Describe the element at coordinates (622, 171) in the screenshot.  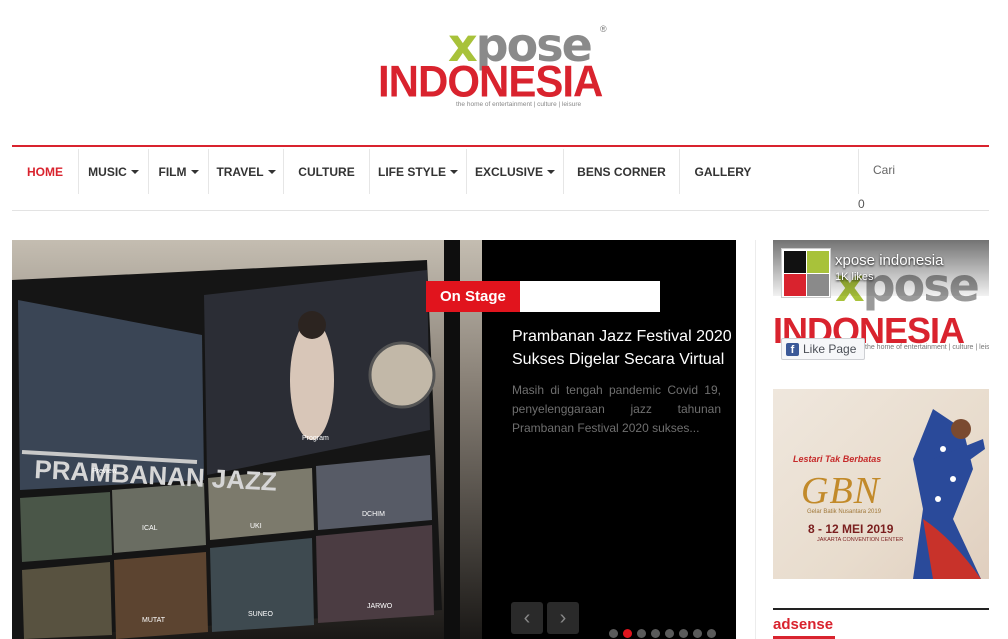
I see `nav-item-bens-corner: BENS CORNER` at that location.